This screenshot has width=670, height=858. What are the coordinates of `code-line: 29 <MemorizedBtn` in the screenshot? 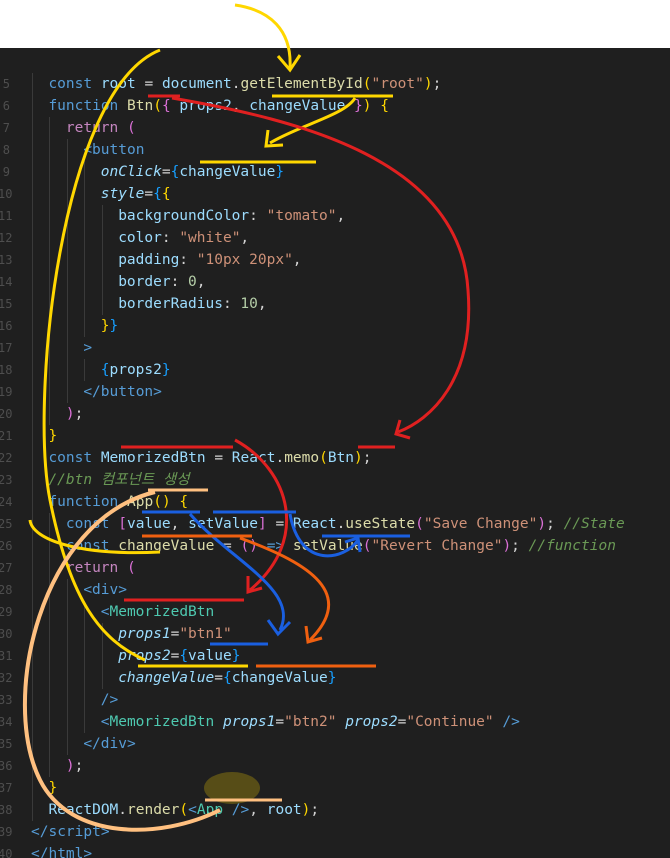 It's located at (335, 612).